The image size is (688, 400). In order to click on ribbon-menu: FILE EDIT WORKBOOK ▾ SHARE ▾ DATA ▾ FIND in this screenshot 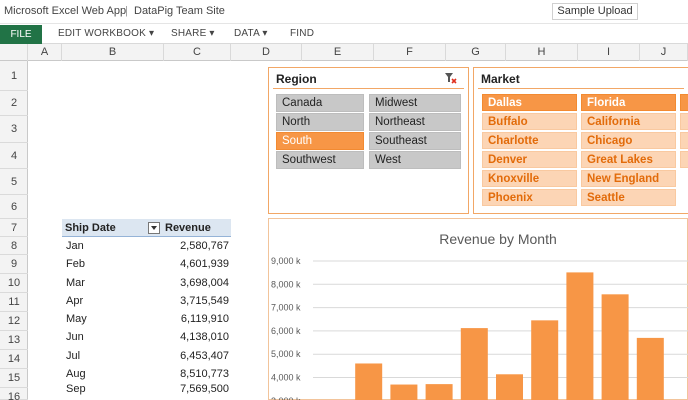, I will do `click(344, 34)`.